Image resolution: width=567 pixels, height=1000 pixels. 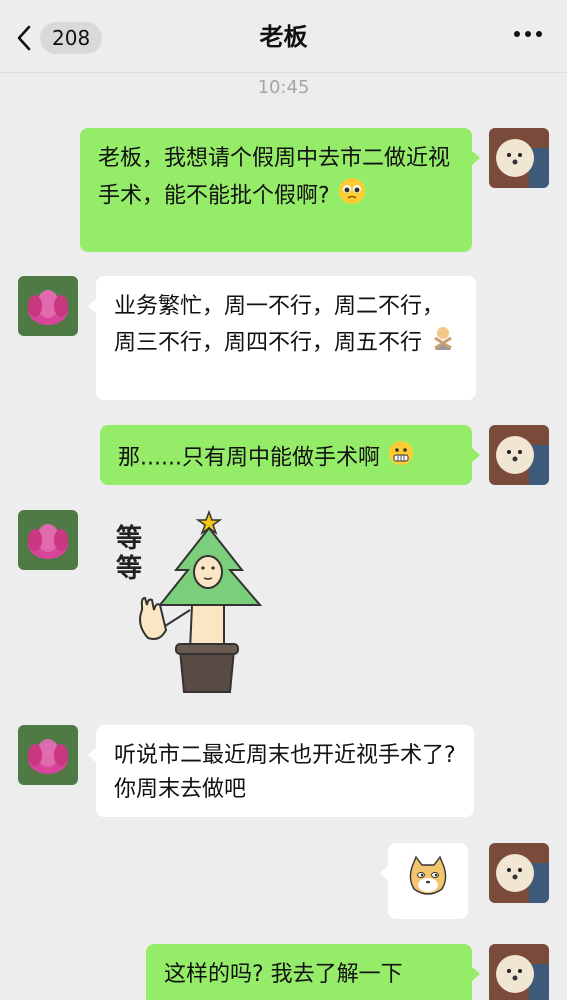 I want to click on sticker-bubble, so click(x=424, y=881).